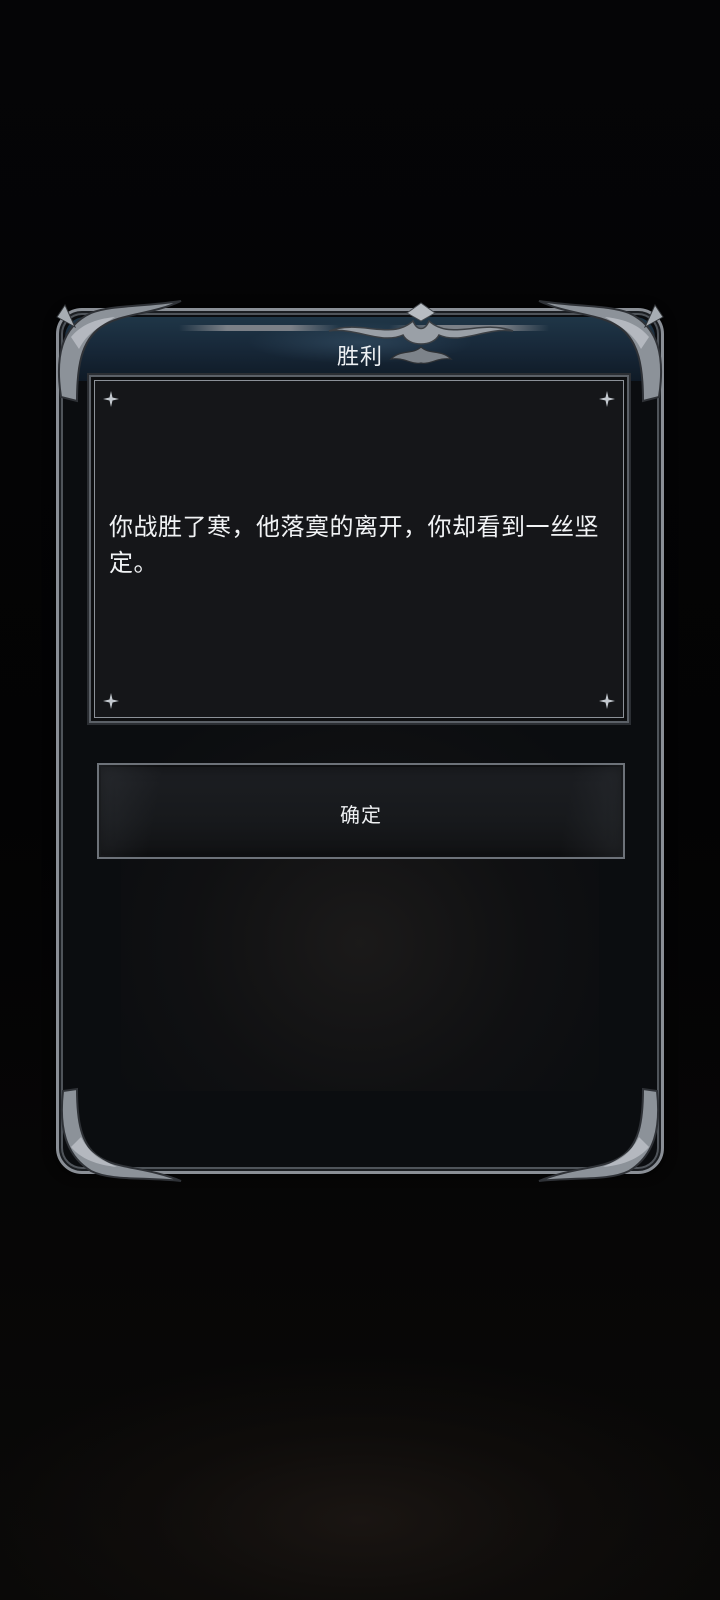  What do you see at coordinates (601, 351) in the screenshot?
I see `ornate-corner-top-right-icon` at bounding box center [601, 351].